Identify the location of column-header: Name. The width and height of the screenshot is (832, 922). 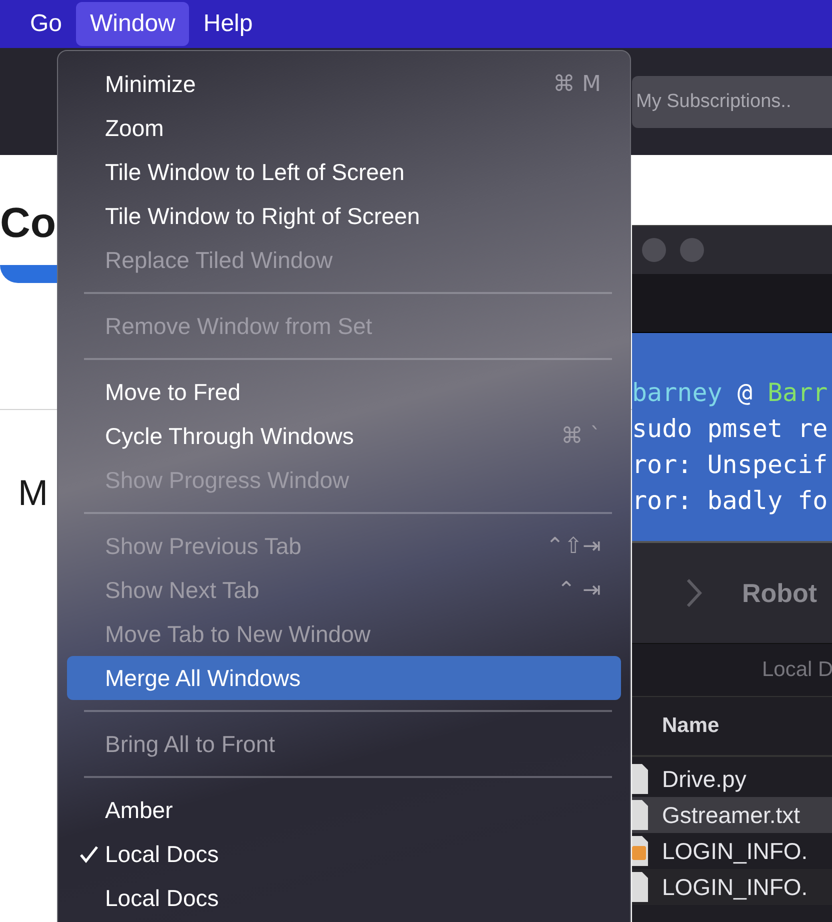
(691, 726).